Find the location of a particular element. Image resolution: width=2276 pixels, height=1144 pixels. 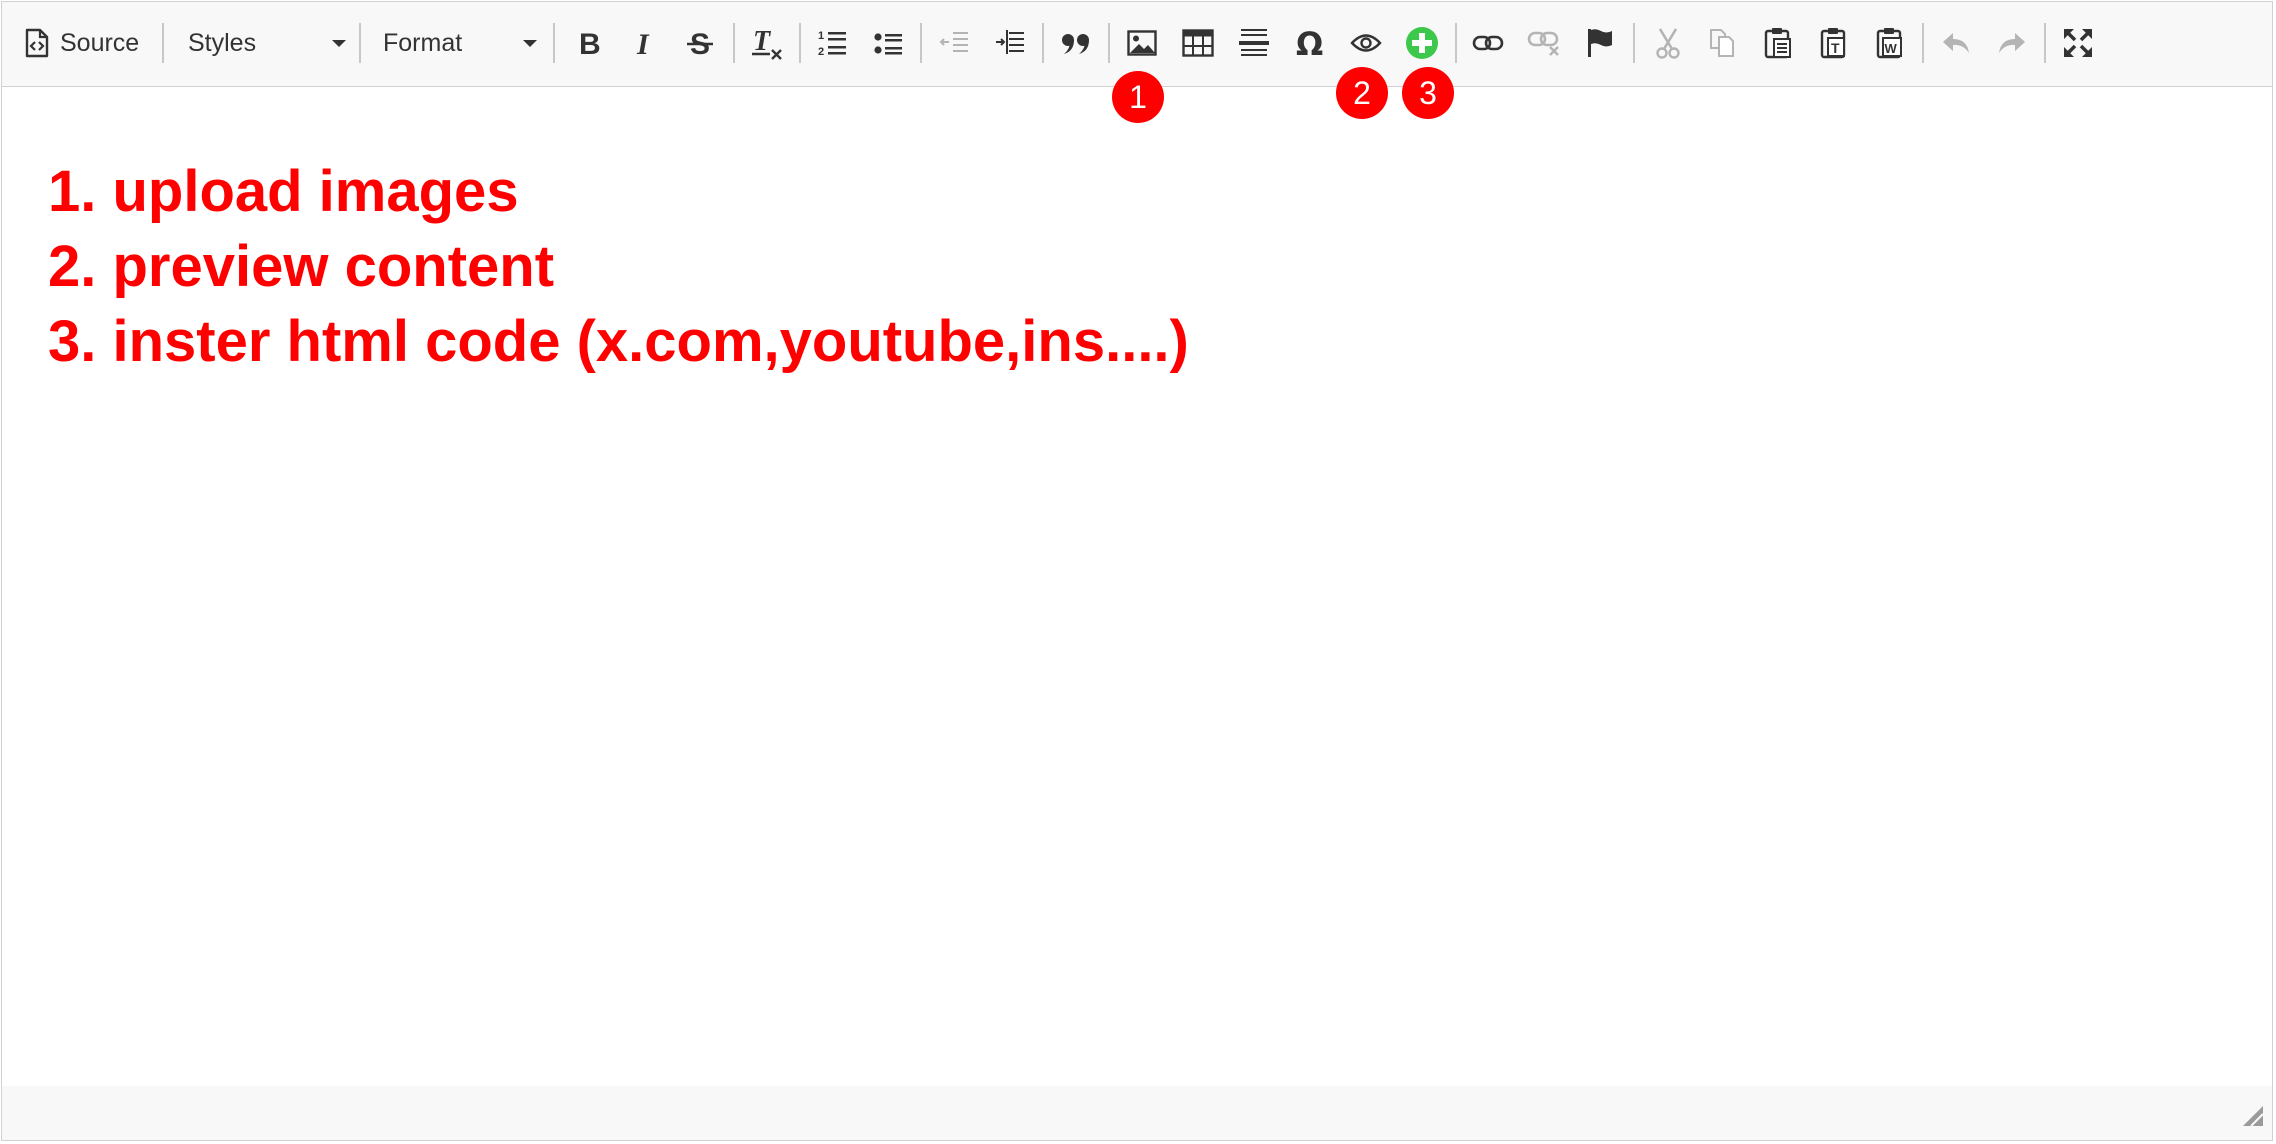

svg-text: I is located at coordinates (643, 43).